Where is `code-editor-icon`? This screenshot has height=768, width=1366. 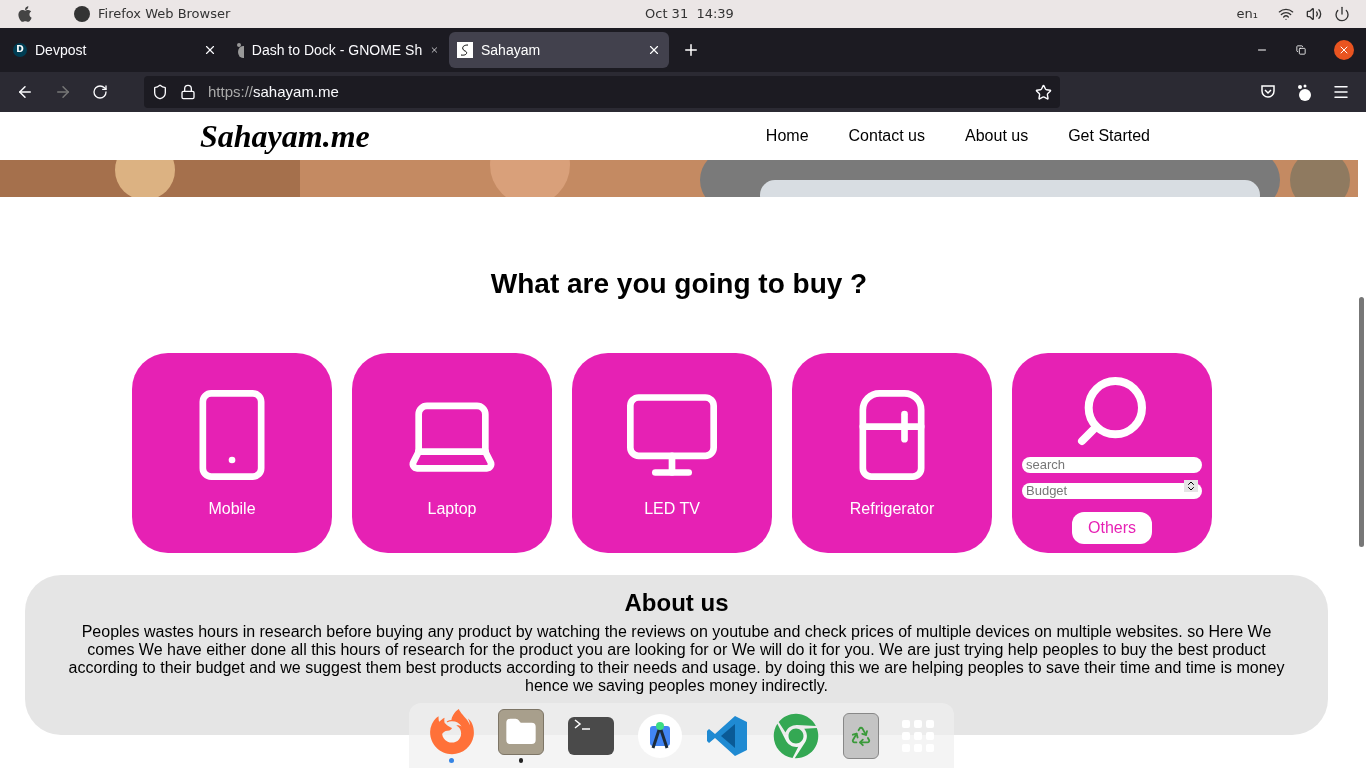
code-editor-icon is located at coordinates (727, 735).